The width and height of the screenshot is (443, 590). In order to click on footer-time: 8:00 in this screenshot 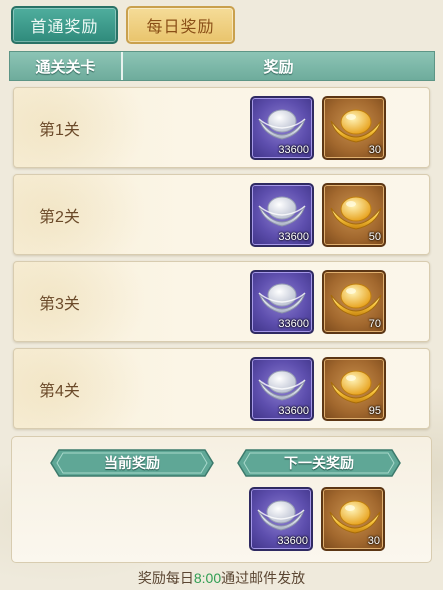, I will do `click(207, 578)`.